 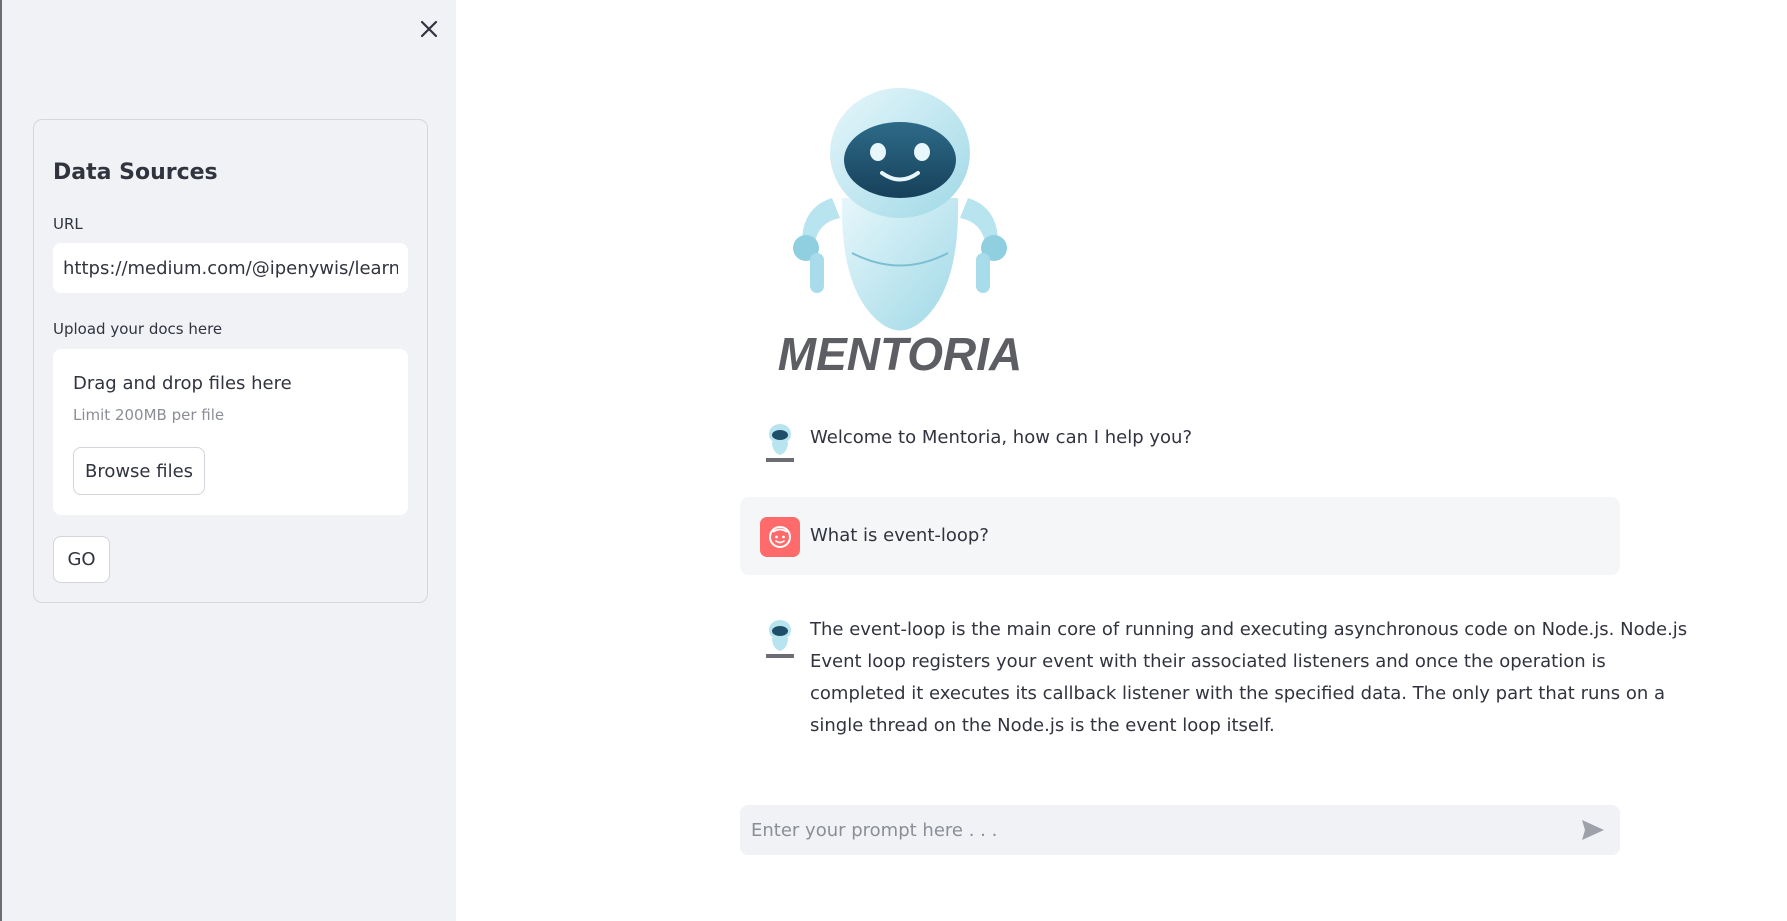 I want to click on mentoria-logo: MENTORIA, so click(x=900, y=233).